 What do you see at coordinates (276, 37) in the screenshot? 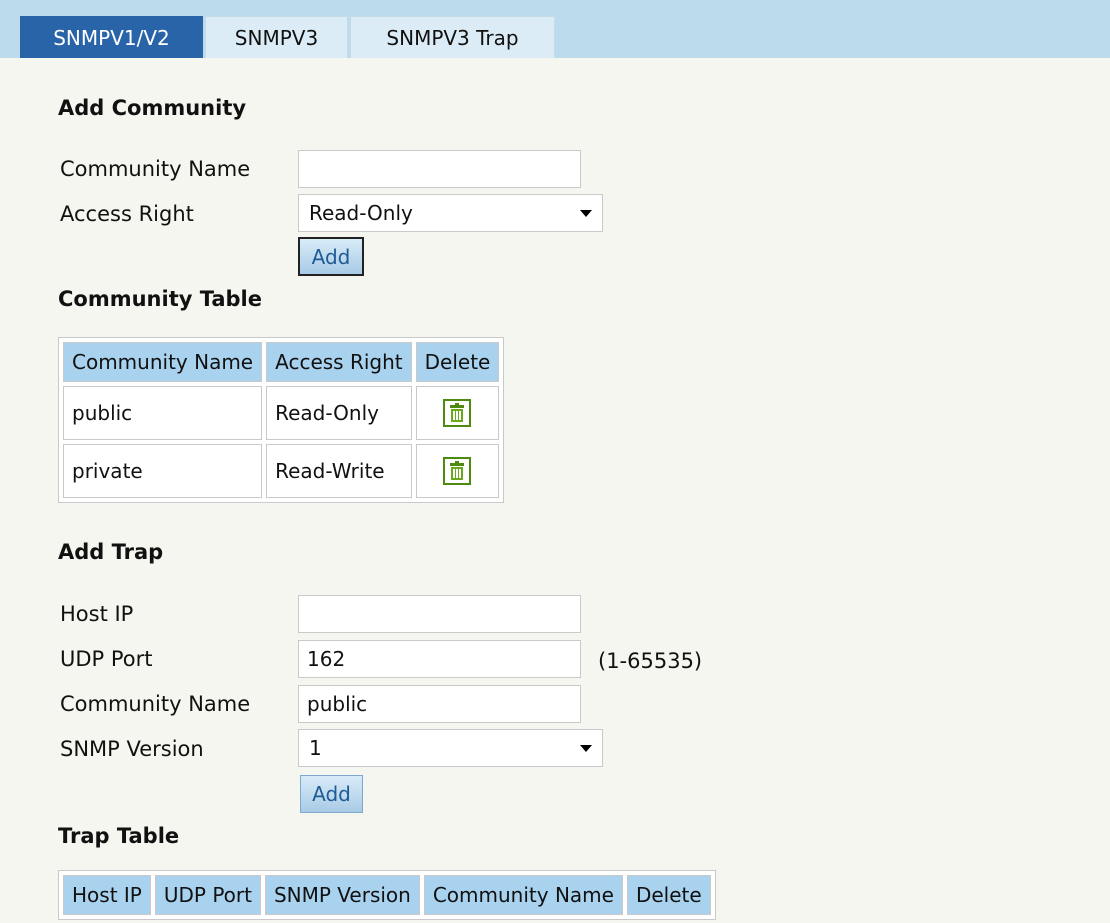
I see `tab-snmpv3: SNMPV3` at bounding box center [276, 37].